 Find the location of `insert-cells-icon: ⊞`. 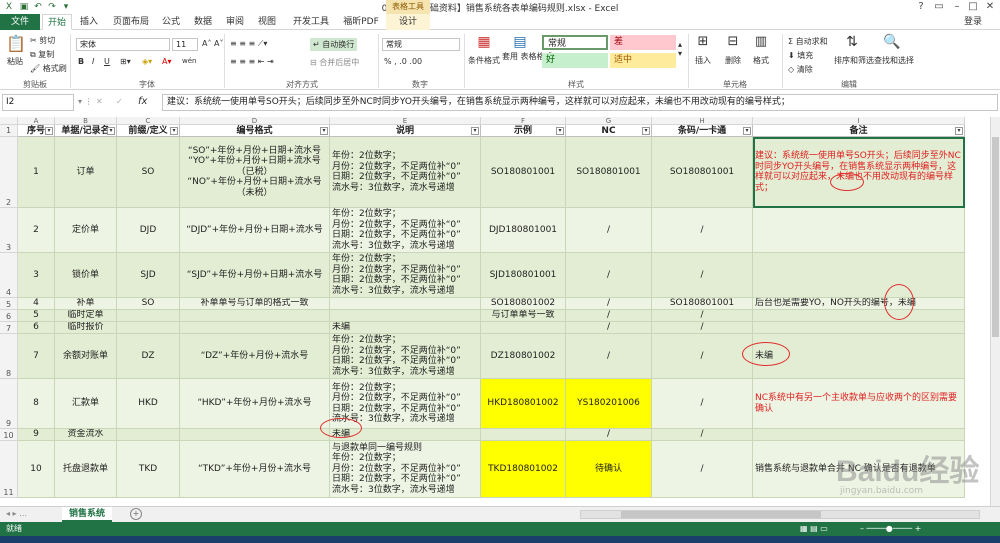

insert-cells-icon: ⊞ is located at coordinates (703, 41).